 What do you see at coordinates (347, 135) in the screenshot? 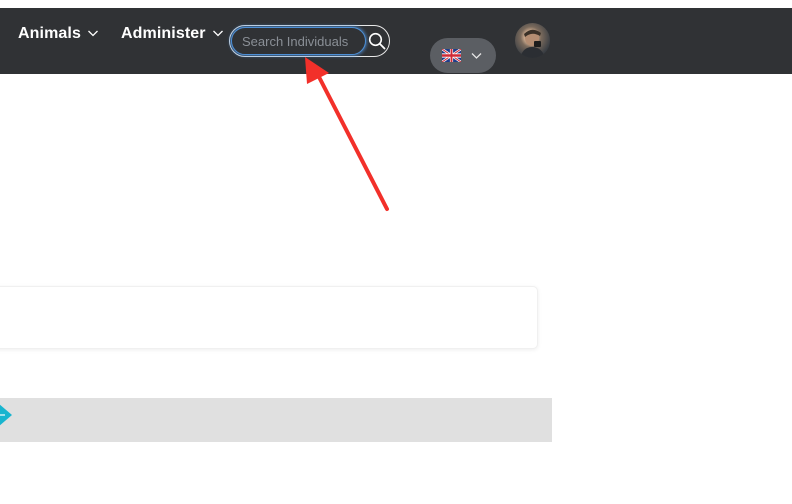
I see `red-annotation-arrow` at bounding box center [347, 135].